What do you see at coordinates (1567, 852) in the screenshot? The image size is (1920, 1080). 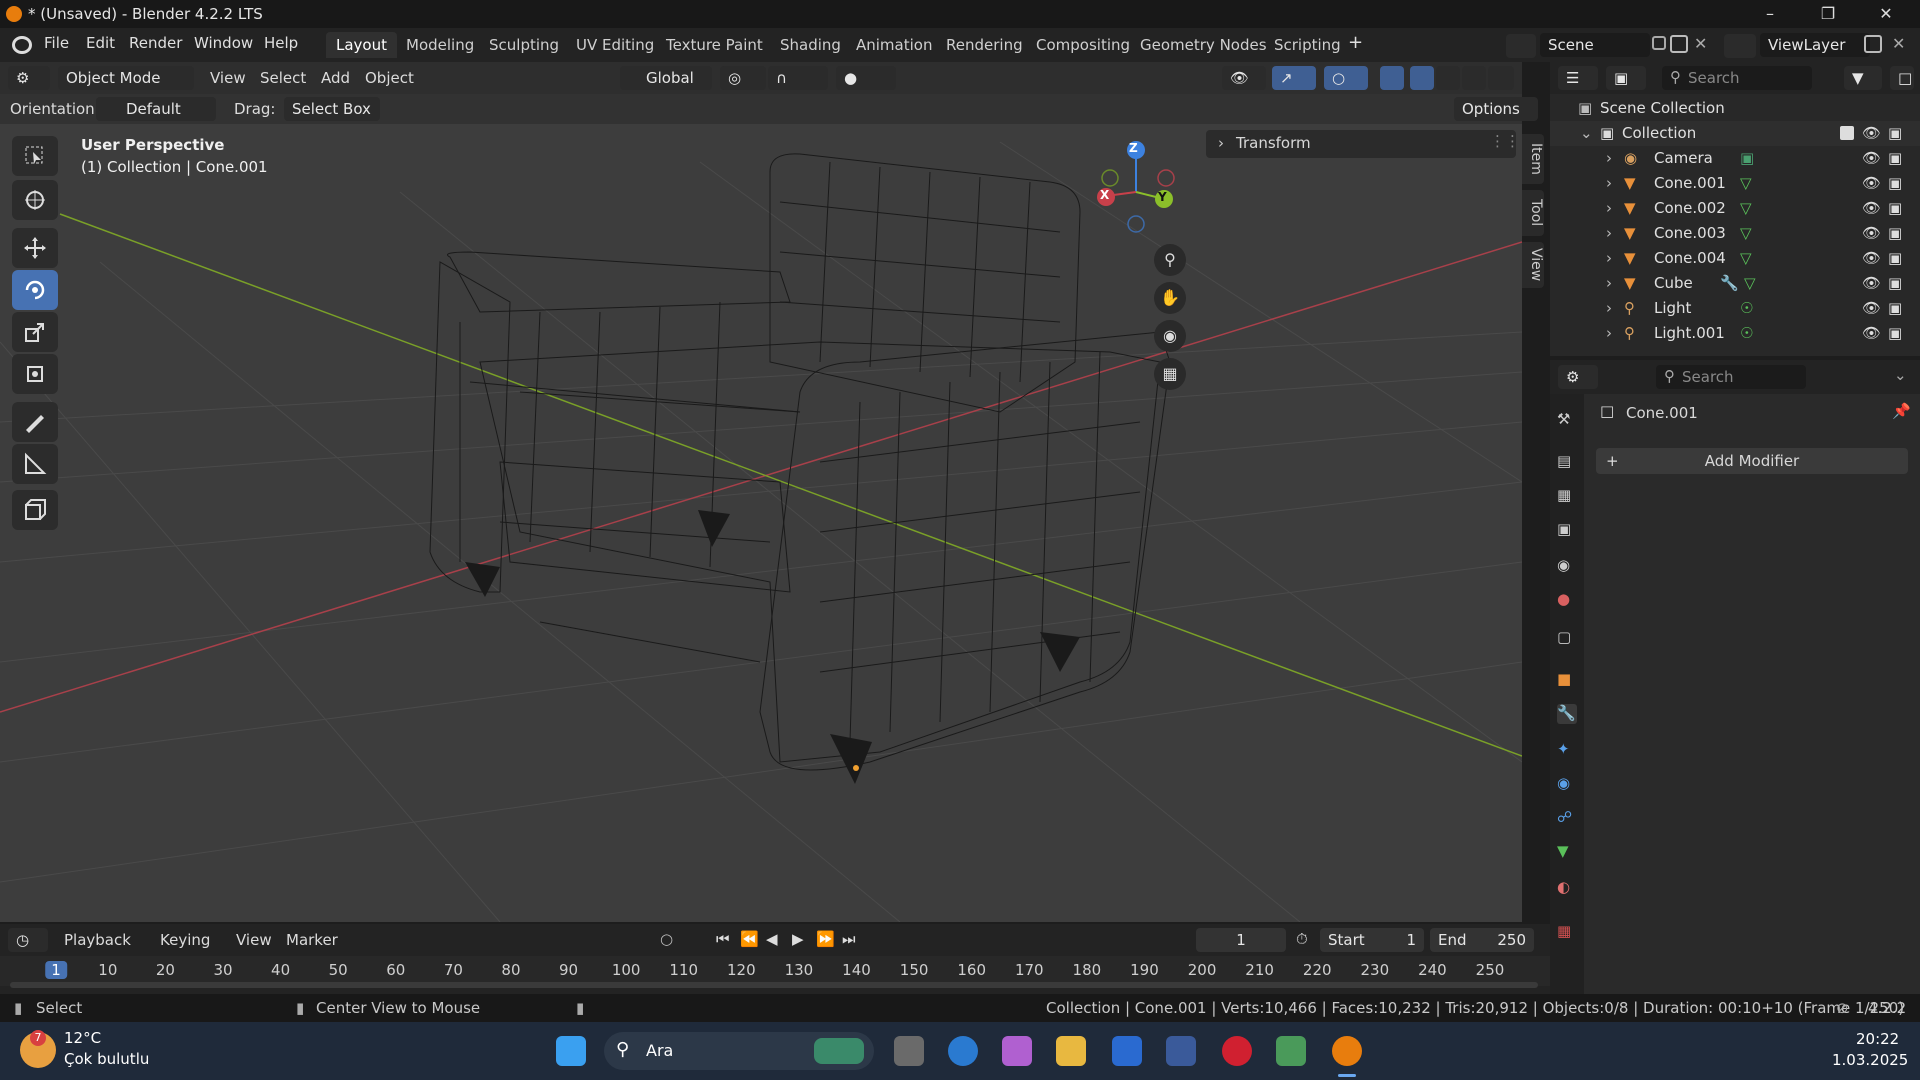 I see `data-tab-icon: ▼` at bounding box center [1567, 852].